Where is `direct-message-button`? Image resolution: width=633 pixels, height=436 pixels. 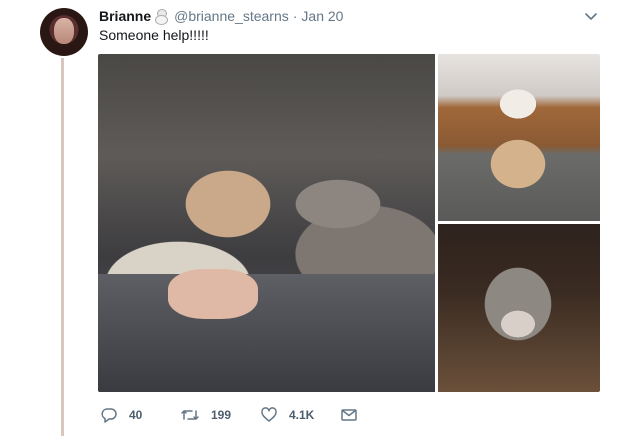
direct-message-button is located at coordinates (349, 415).